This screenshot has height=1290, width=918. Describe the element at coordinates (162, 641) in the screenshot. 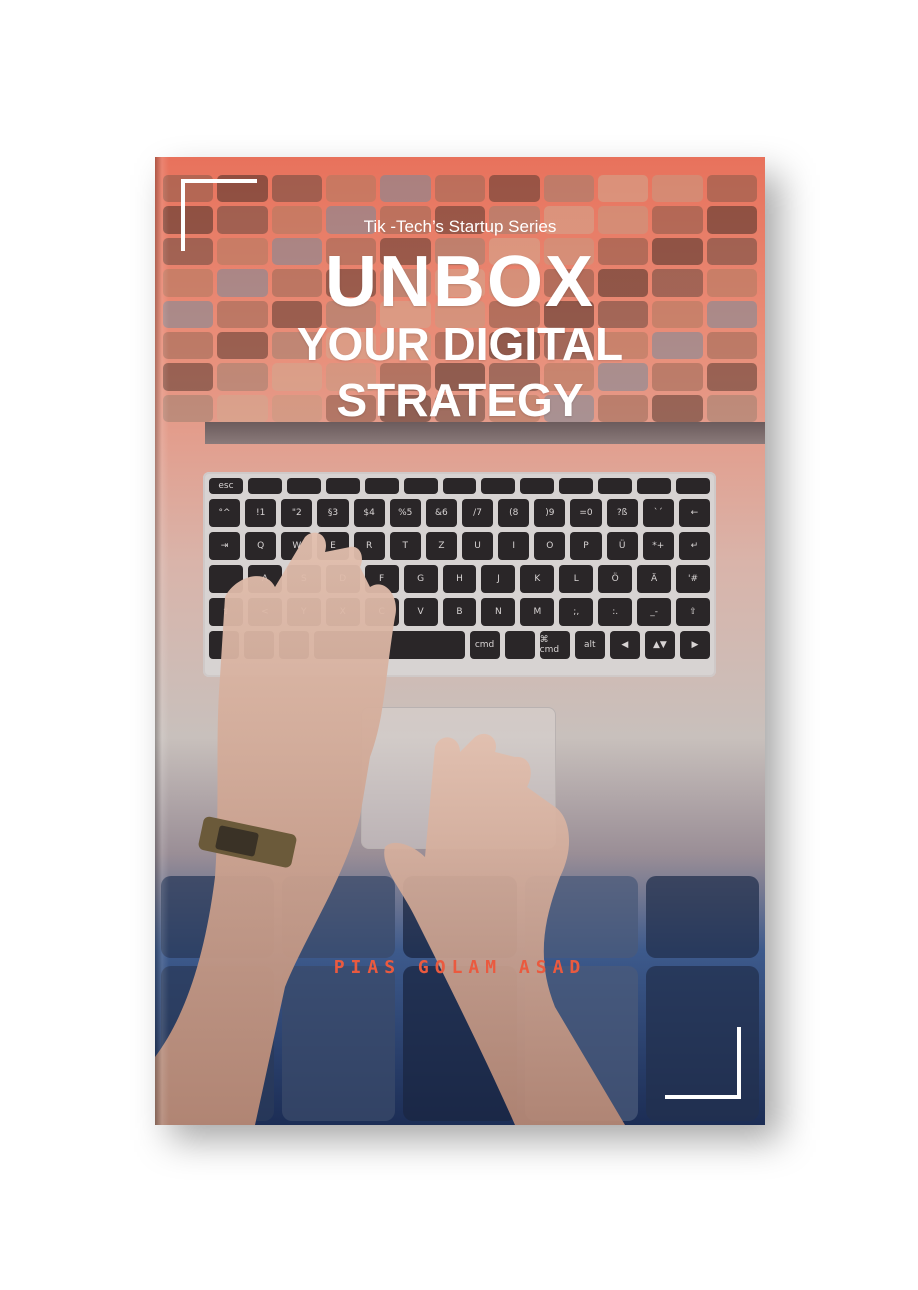

I see `book-spine` at that location.